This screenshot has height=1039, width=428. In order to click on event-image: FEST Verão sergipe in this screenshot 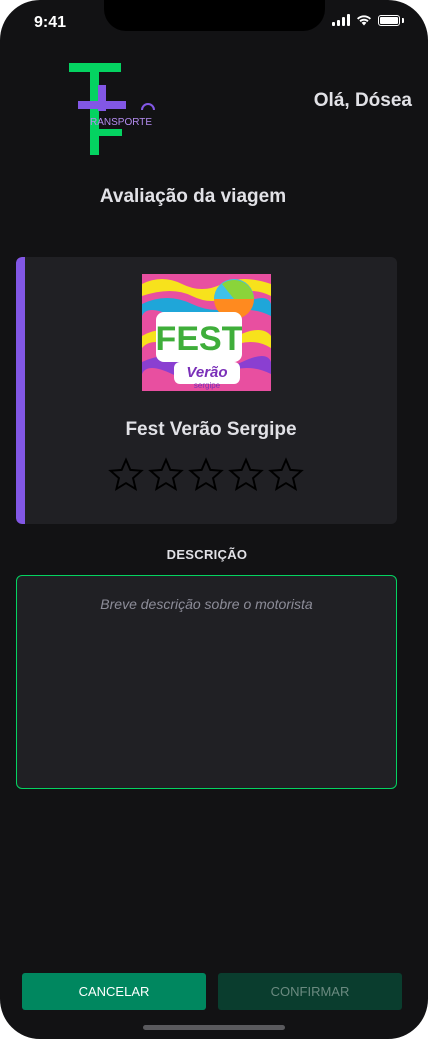, I will do `click(206, 332)`.